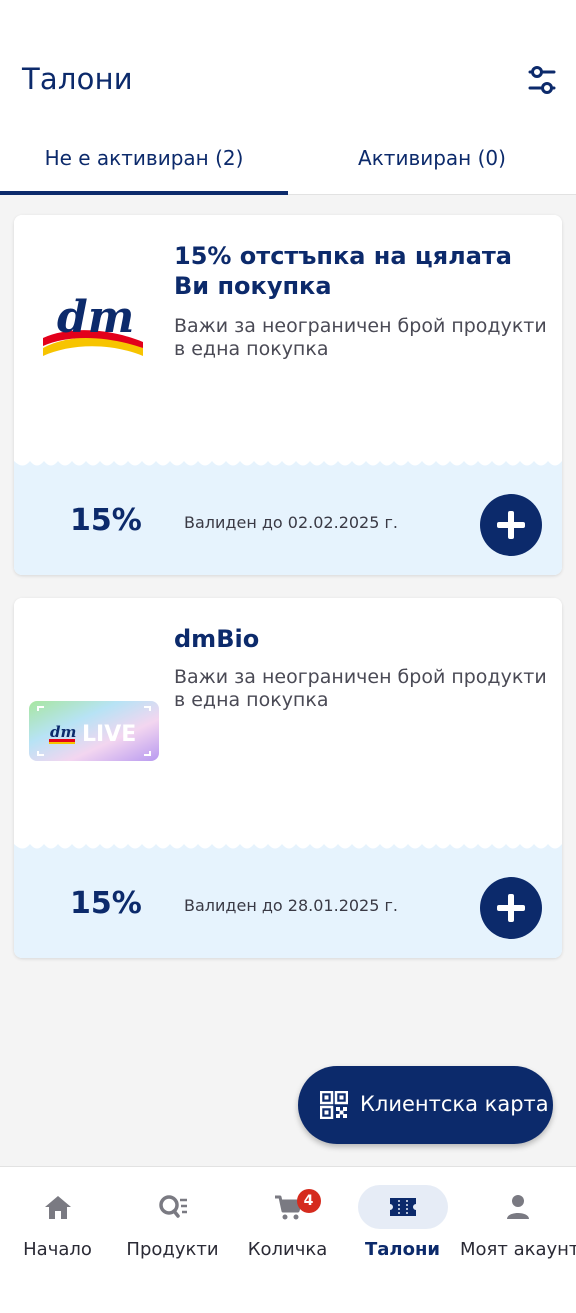  Describe the element at coordinates (172, 1249) in the screenshot. I see `nav-label: Продукти` at that location.